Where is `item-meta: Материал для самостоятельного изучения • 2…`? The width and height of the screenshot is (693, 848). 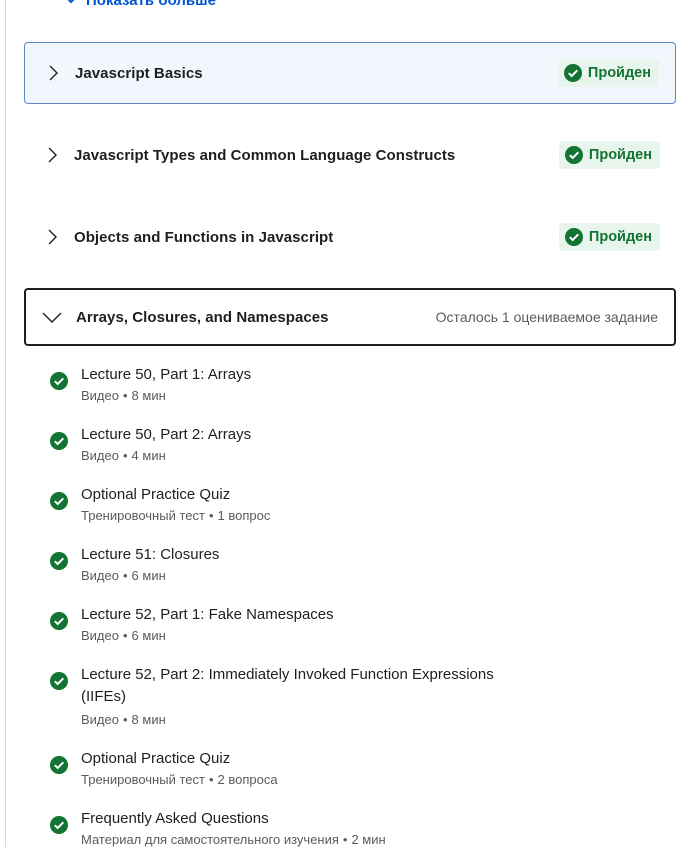 item-meta: Материал для самостоятельного изучения • 2… is located at coordinates (233, 839).